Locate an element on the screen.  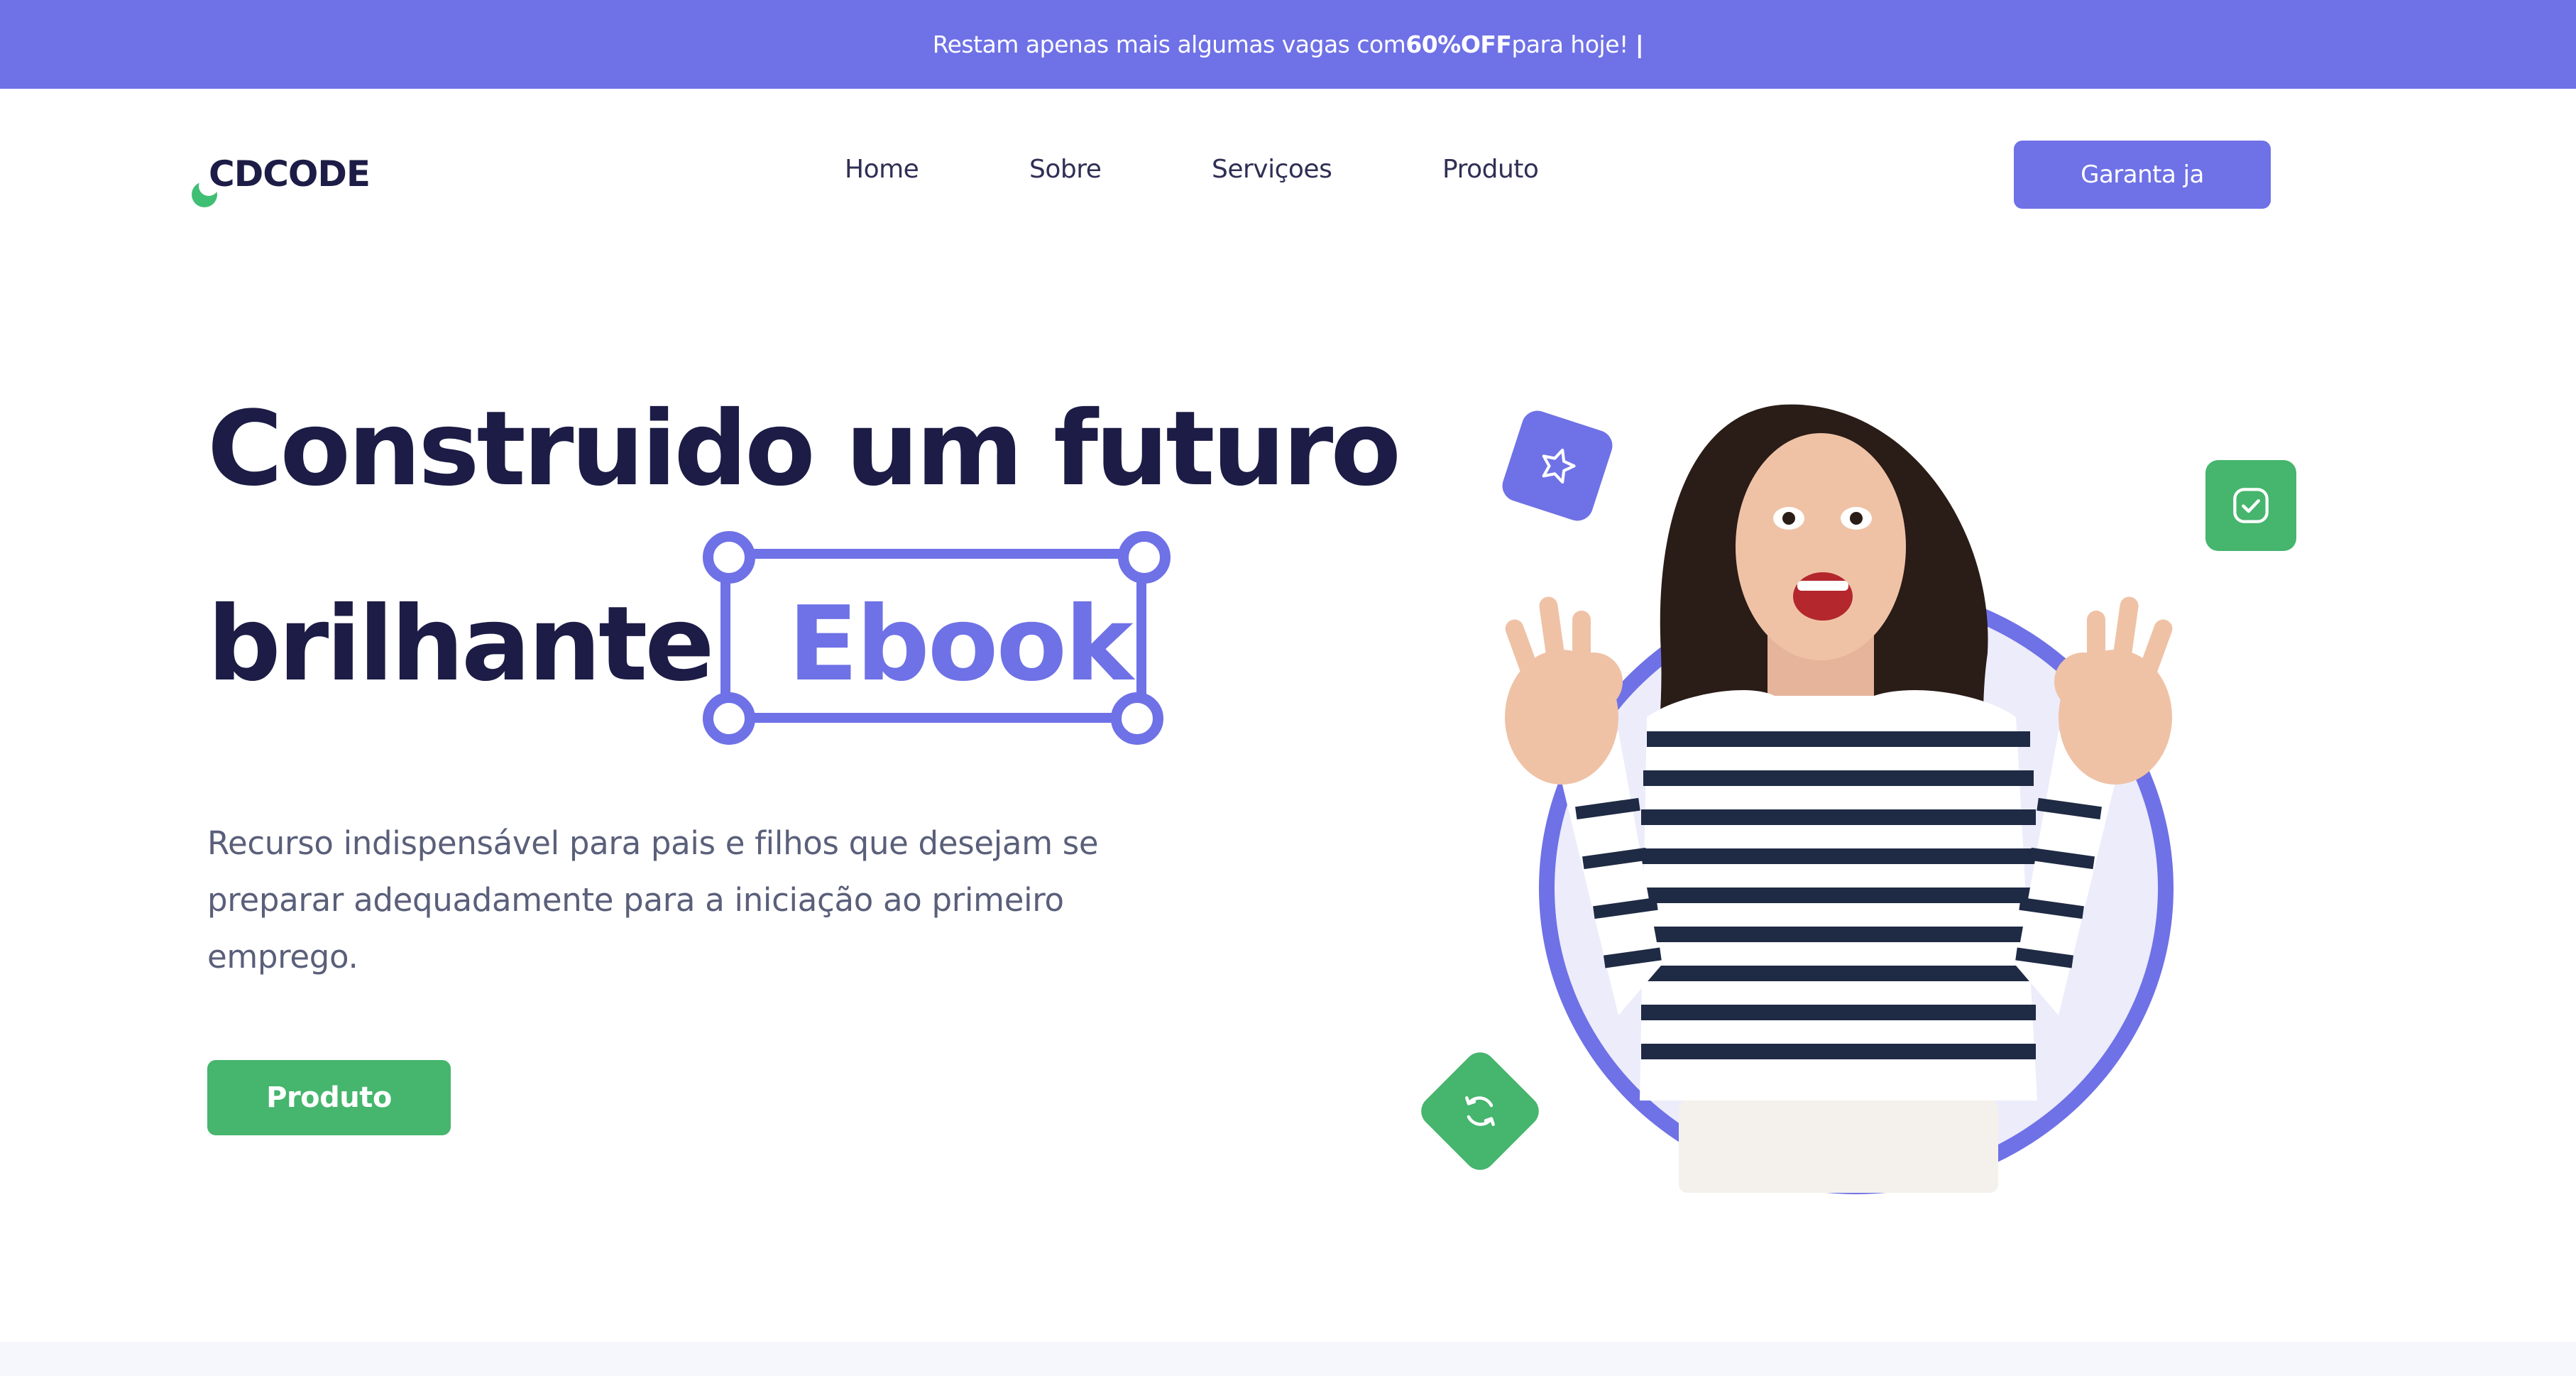
check-badge is located at coordinates (2250, 505).